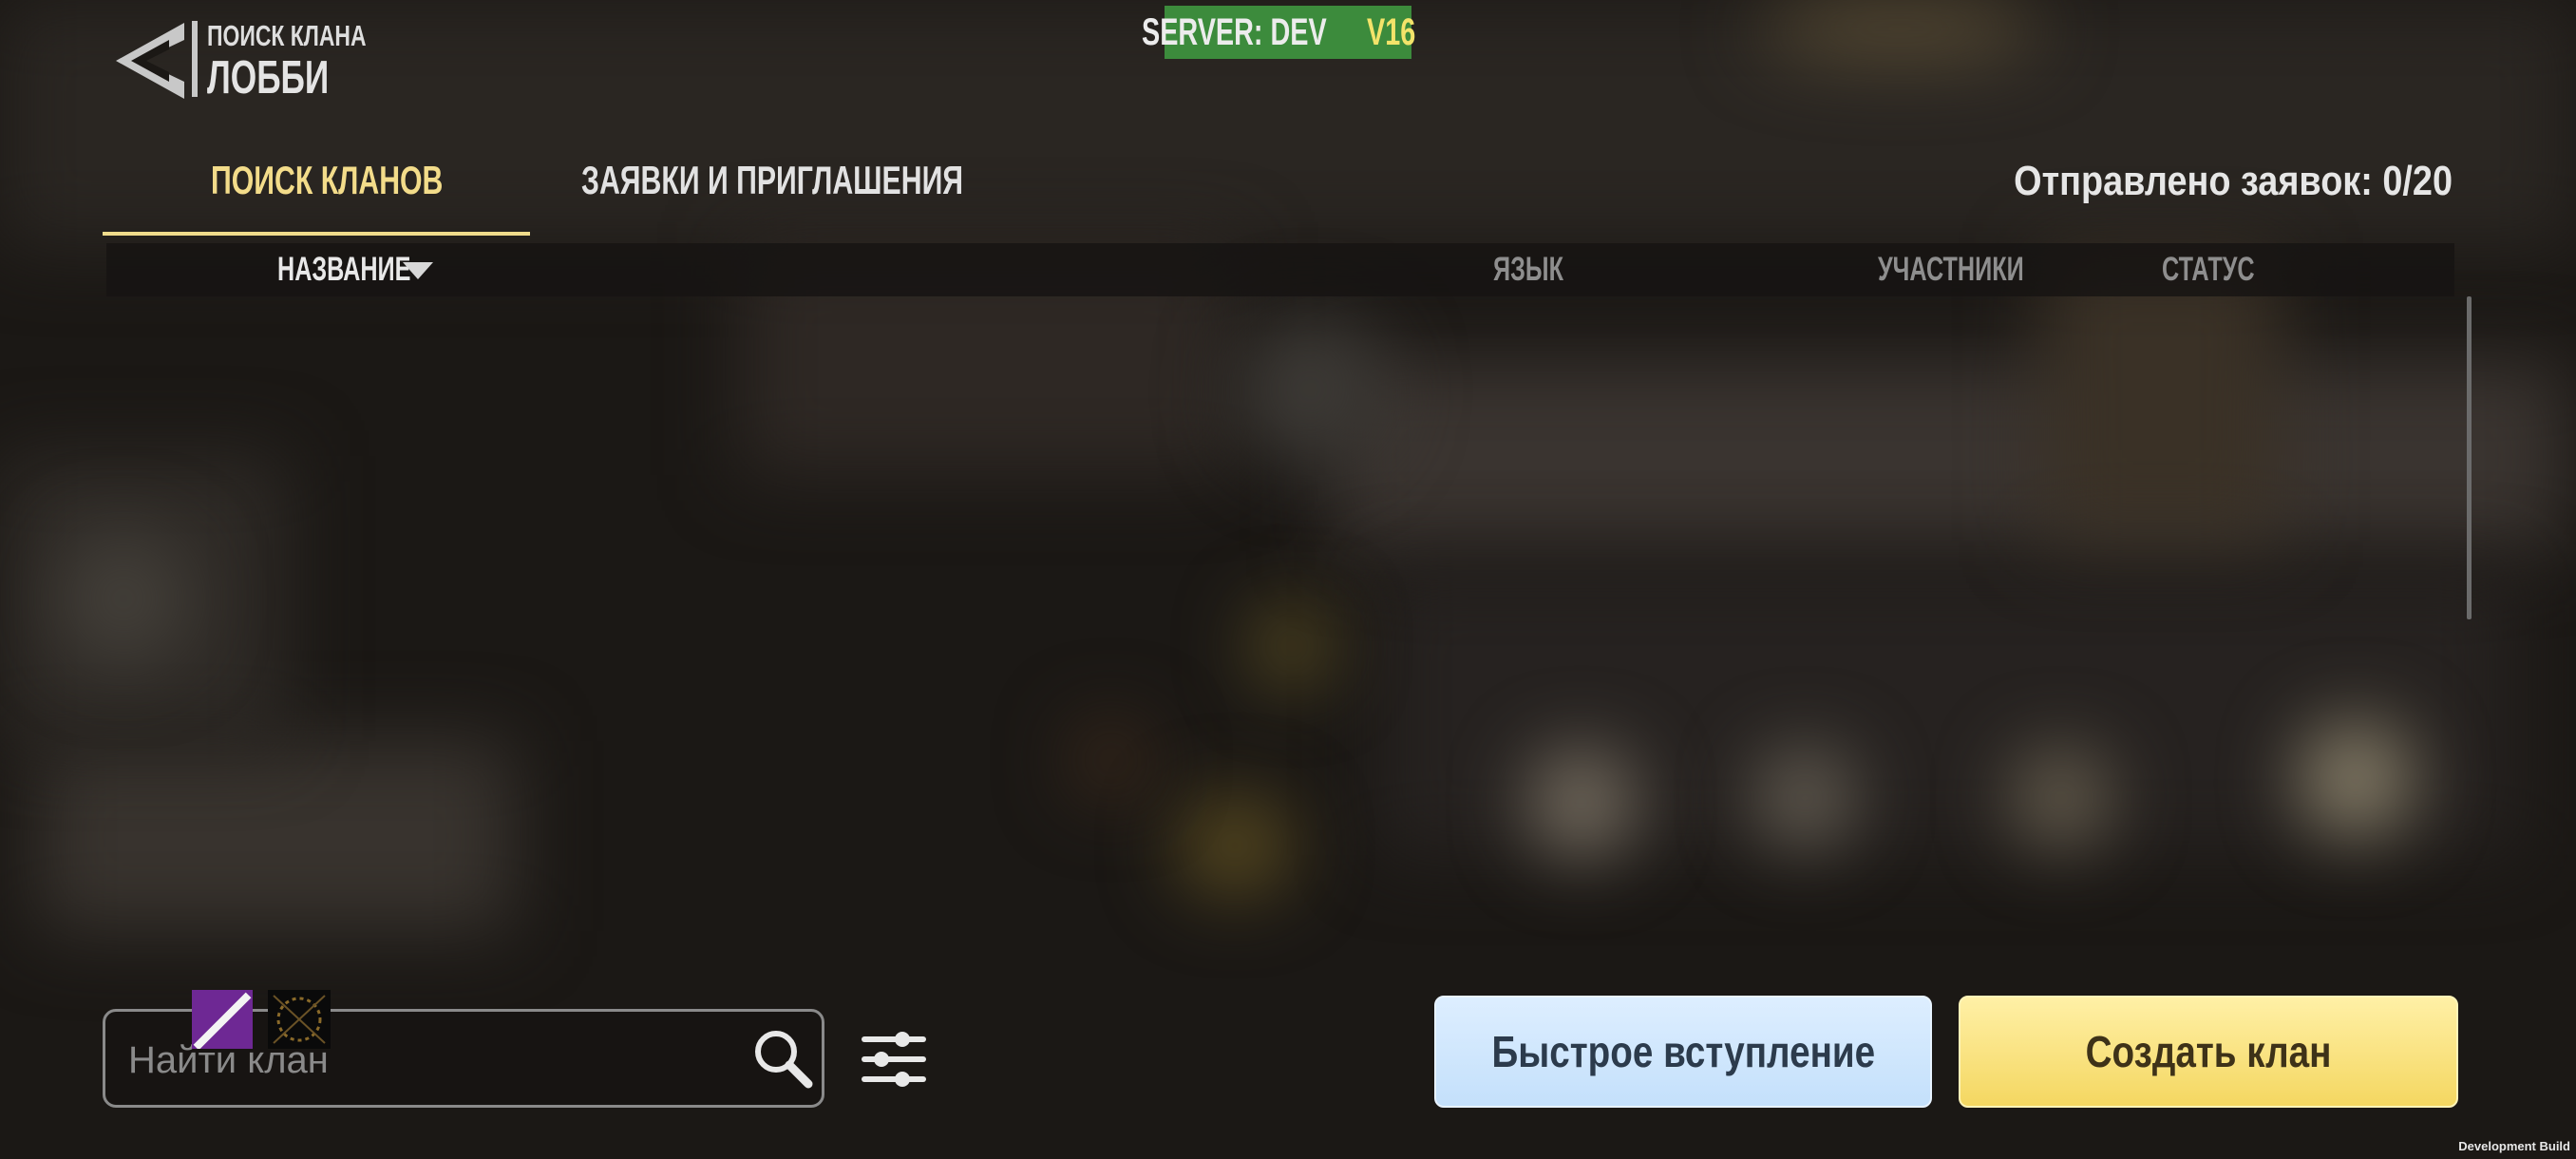  What do you see at coordinates (287, 35) in the screenshot?
I see `breadcrumb-subtitle: ПОИСК КЛАНА` at bounding box center [287, 35].